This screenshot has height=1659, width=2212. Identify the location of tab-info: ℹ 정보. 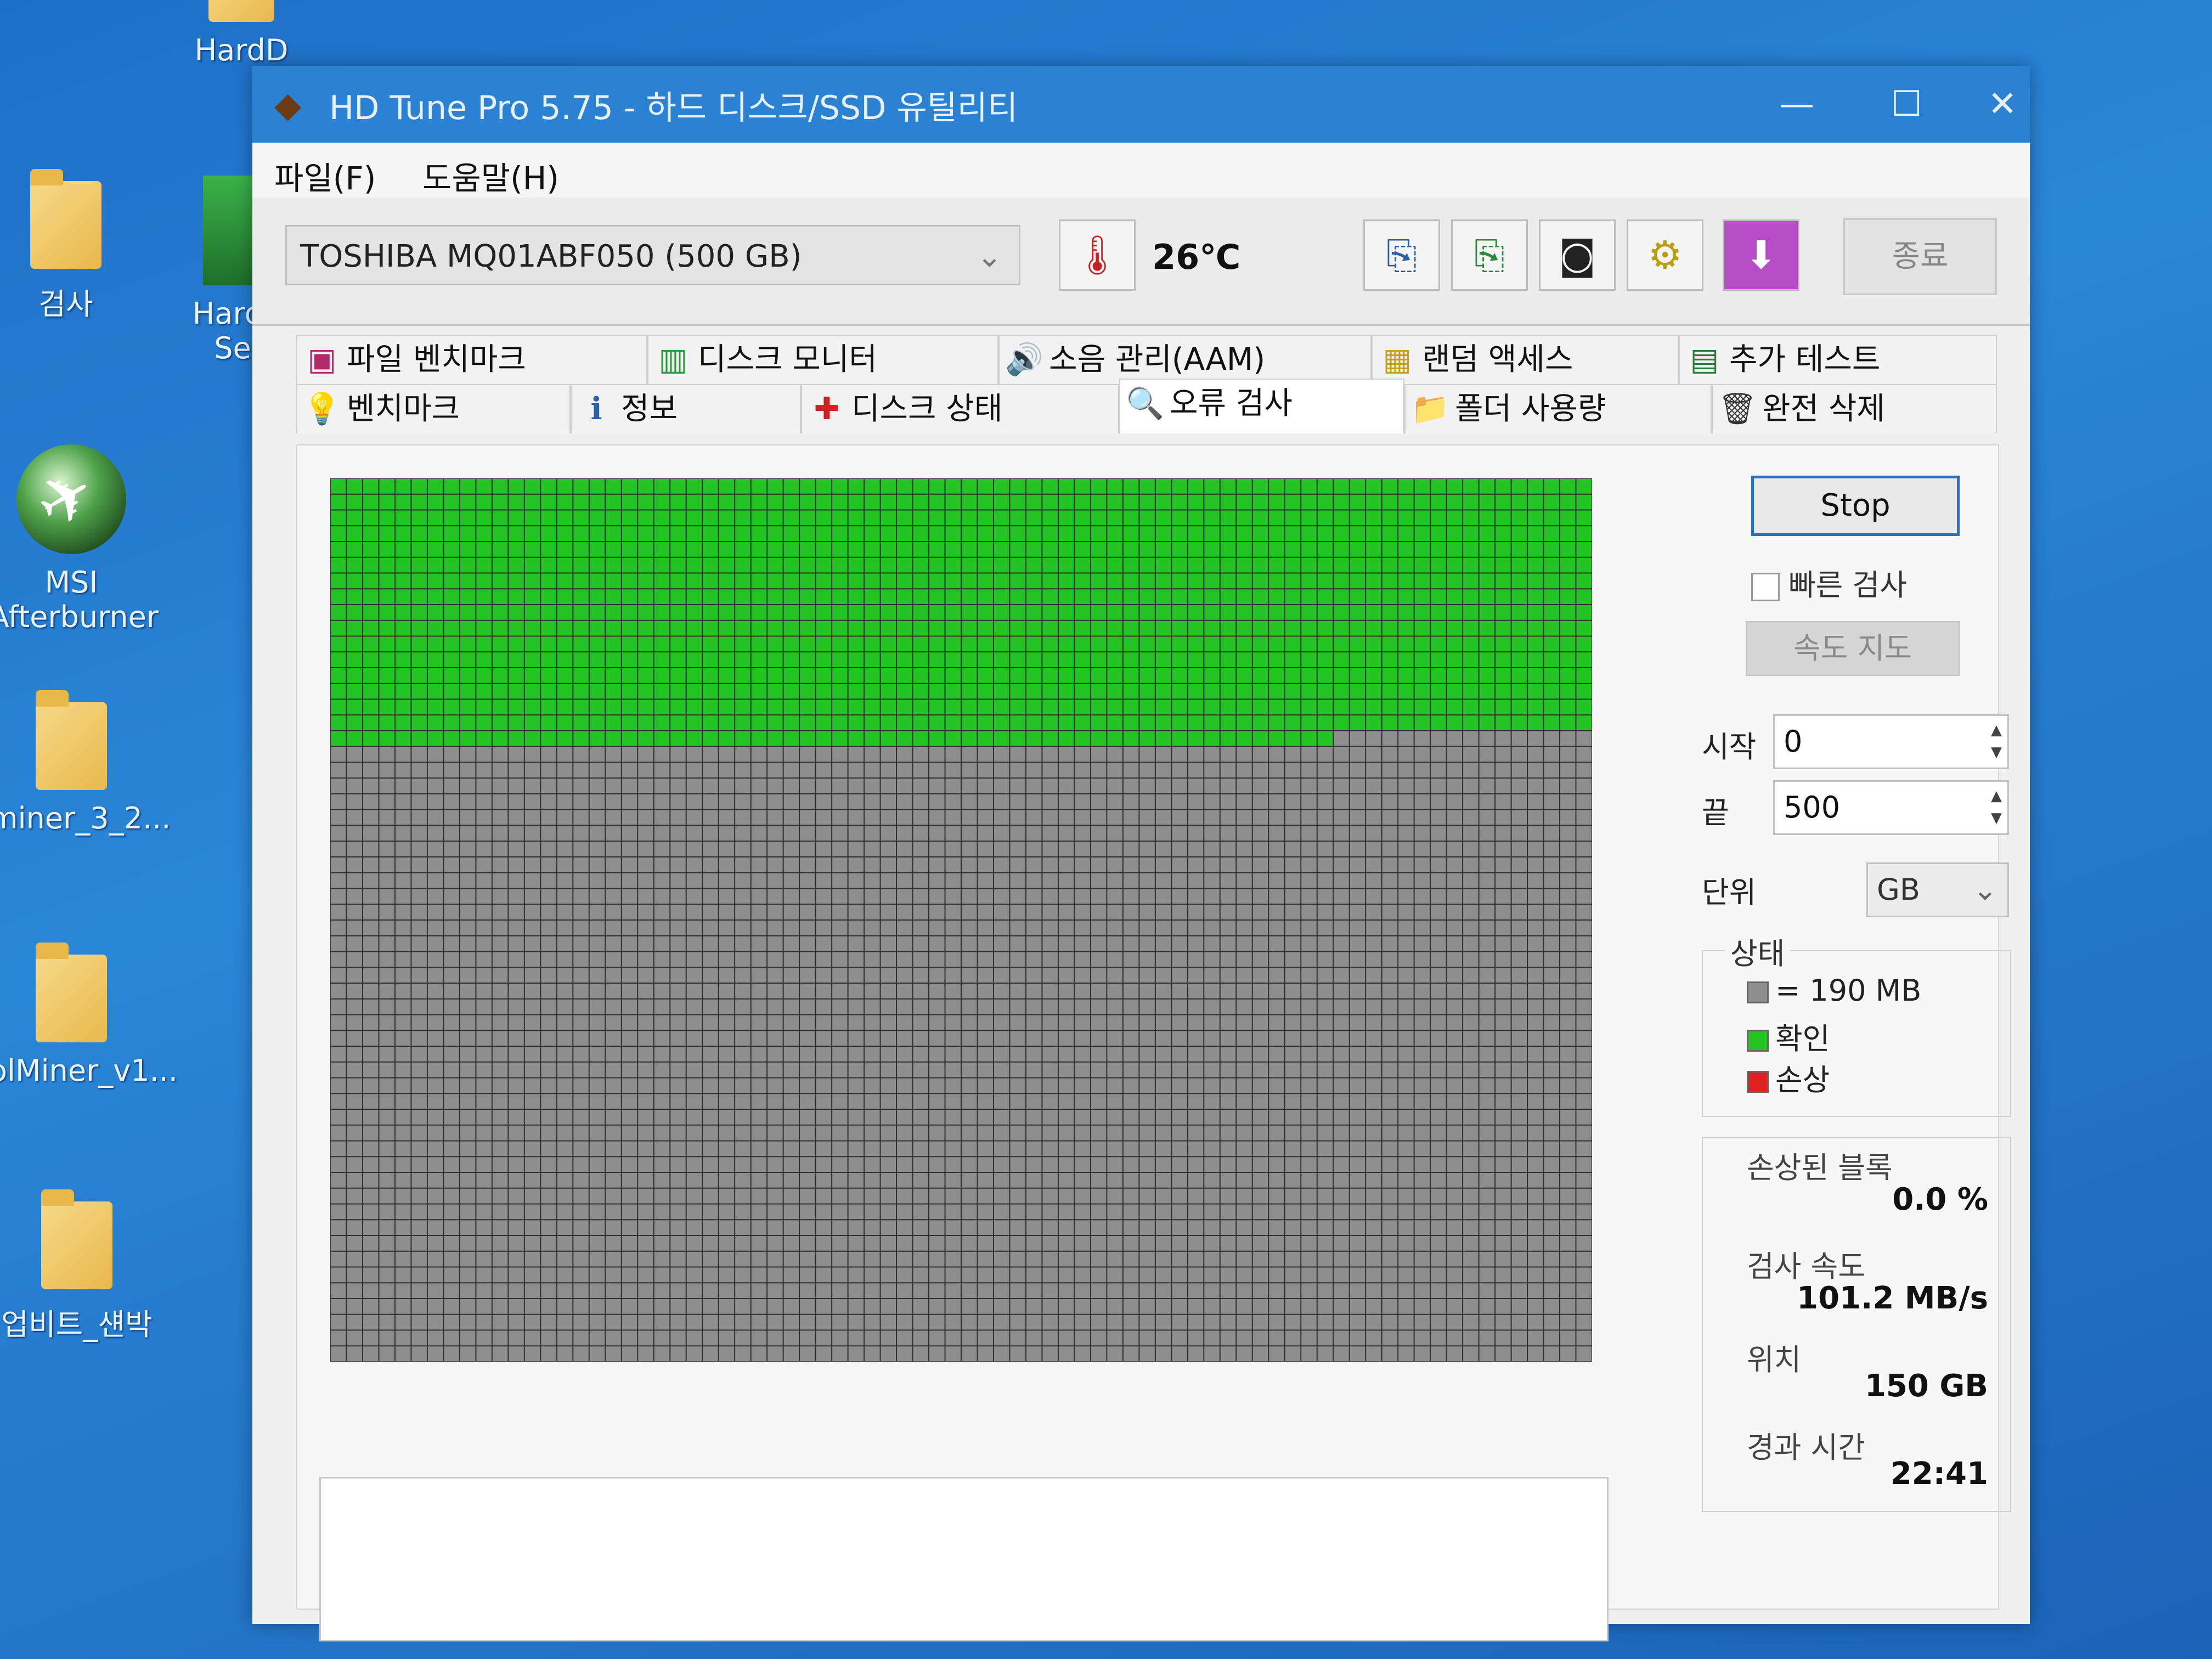
(686, 409).